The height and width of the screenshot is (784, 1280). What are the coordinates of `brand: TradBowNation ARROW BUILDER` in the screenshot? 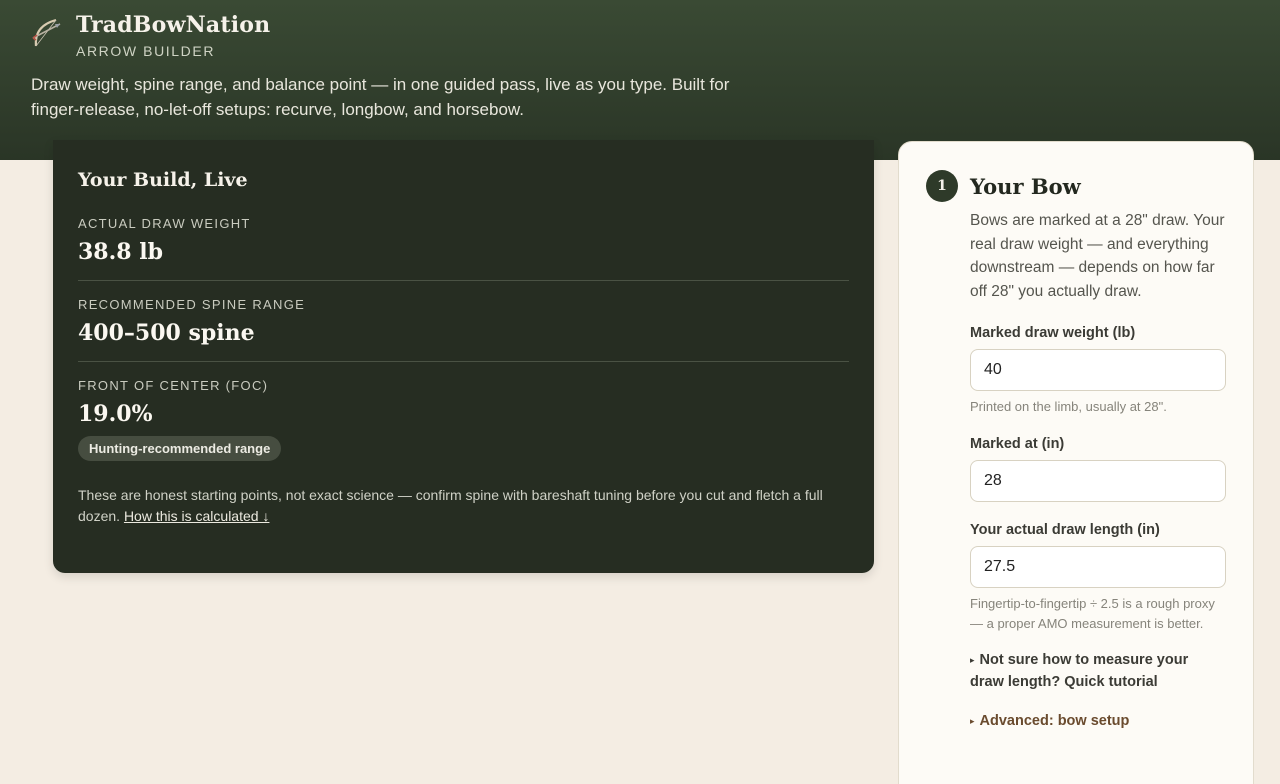 It's located at (150, 35).